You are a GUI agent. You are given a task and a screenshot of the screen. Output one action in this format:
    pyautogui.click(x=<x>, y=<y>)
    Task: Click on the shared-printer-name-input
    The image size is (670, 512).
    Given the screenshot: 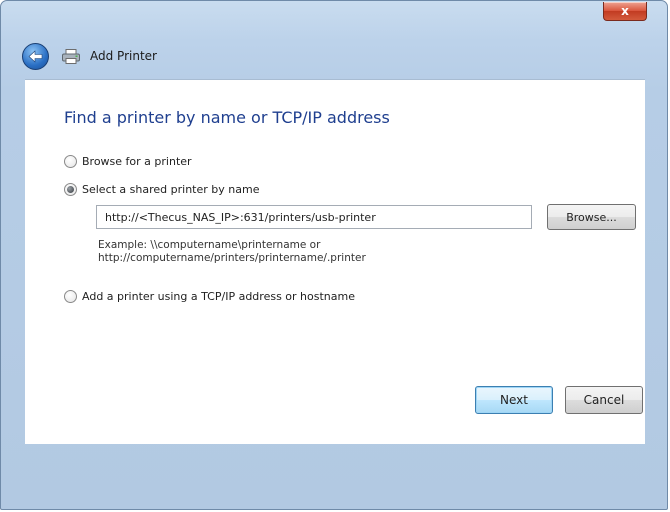 What is the action you would take?
    pyautogui.click(x=314, y=217)
    